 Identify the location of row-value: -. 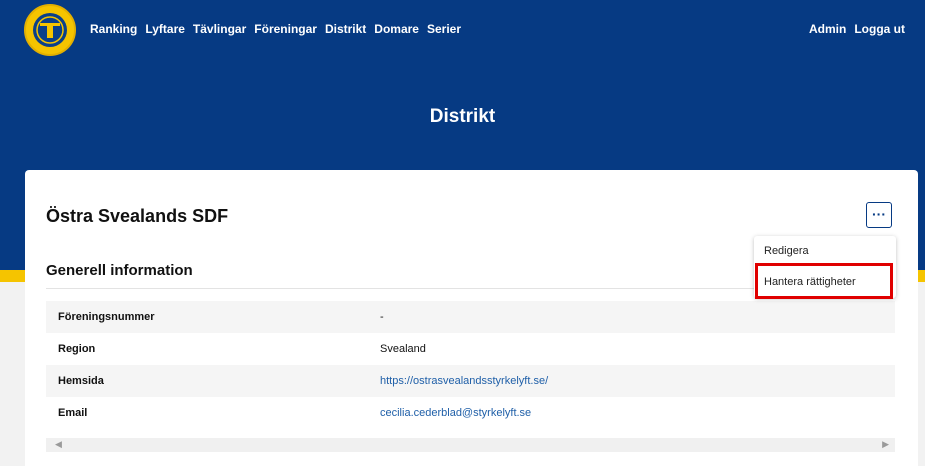
(631, 317).